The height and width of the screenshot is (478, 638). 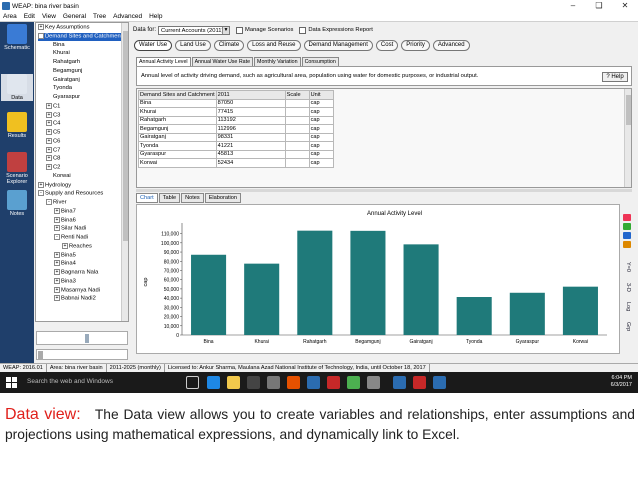 What do you see at coordinates (82, 354) in the screenshot?
I see `year-slider` at bounding box center [82, 354].